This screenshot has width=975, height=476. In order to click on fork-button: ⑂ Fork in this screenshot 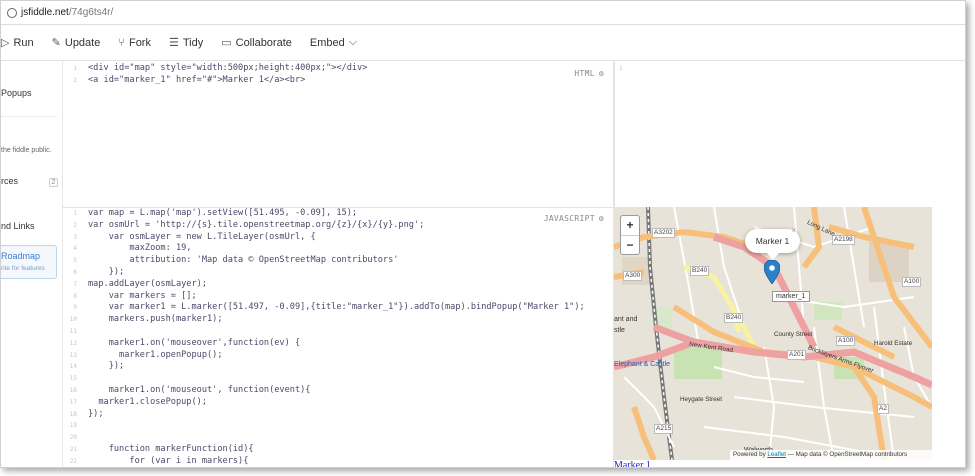, I will do `click(134, 43)`.